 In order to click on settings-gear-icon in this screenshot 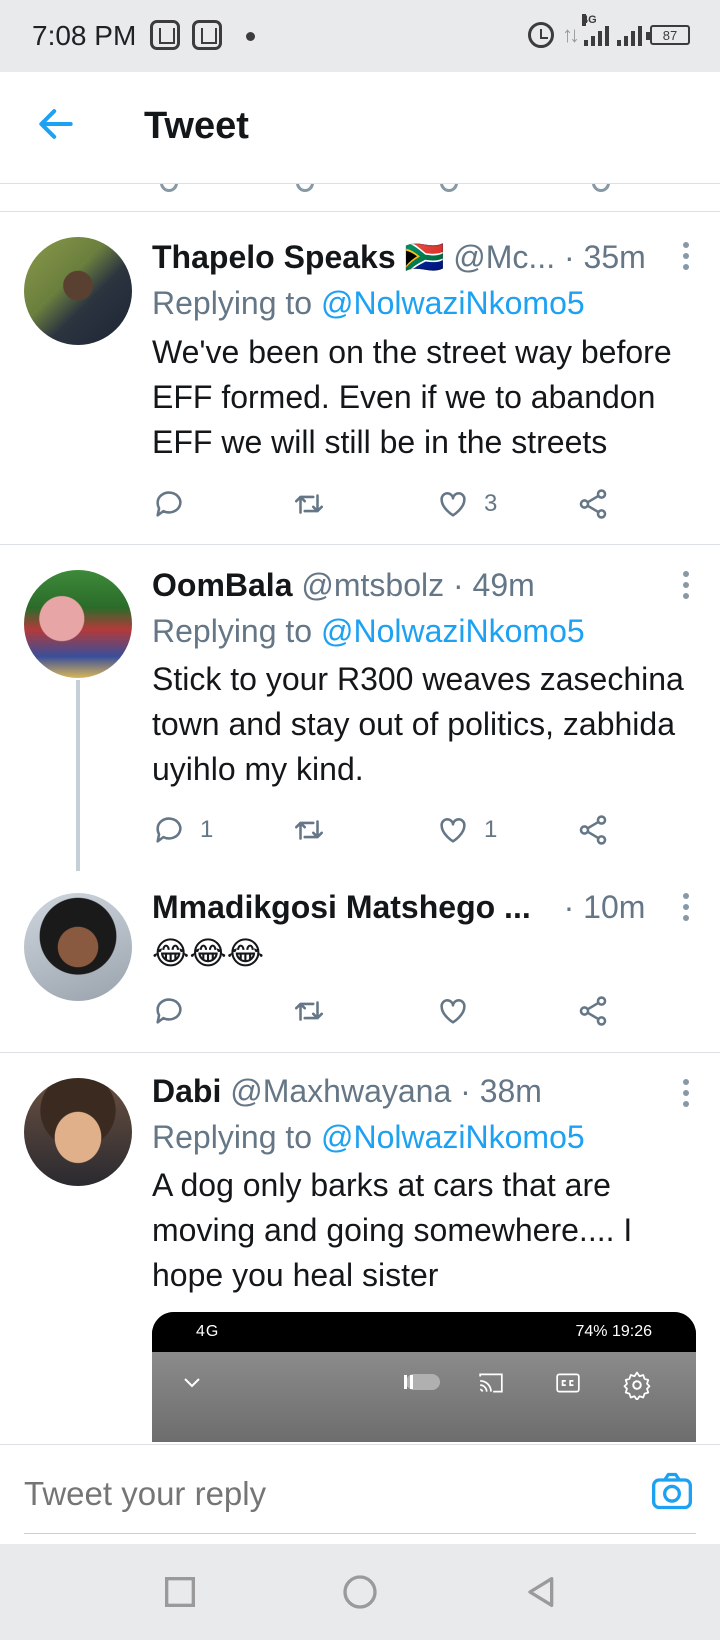, I will do `click(637, 1385)`.